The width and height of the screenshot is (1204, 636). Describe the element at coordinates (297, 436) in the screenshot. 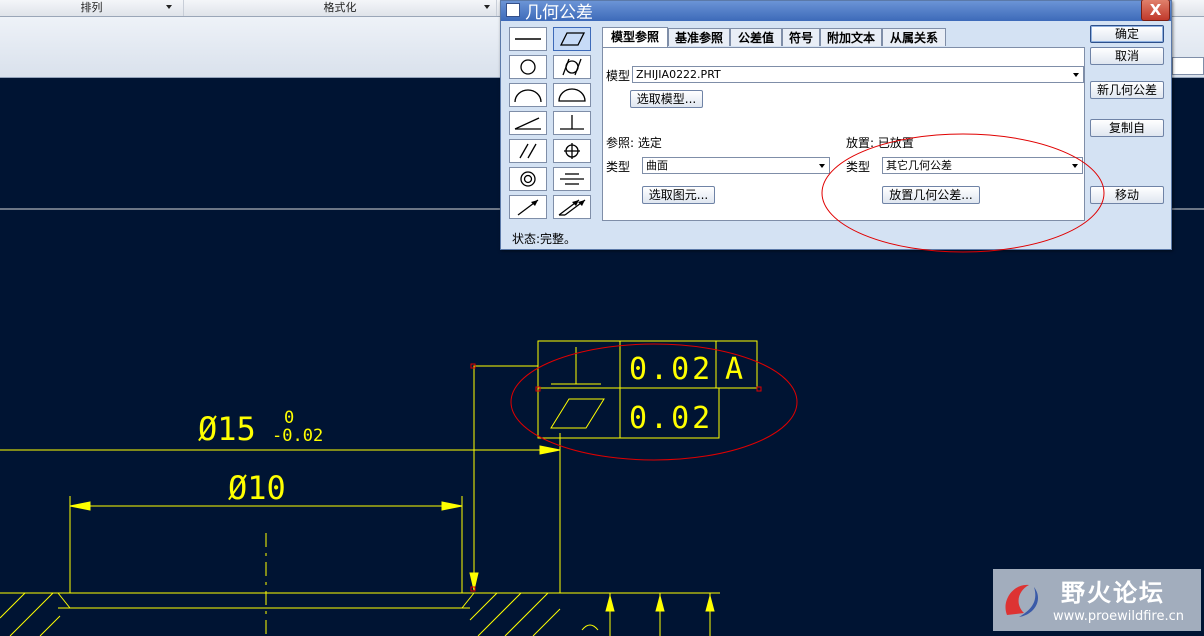

I see `dim1-tol-lower: -0.02` at that location.